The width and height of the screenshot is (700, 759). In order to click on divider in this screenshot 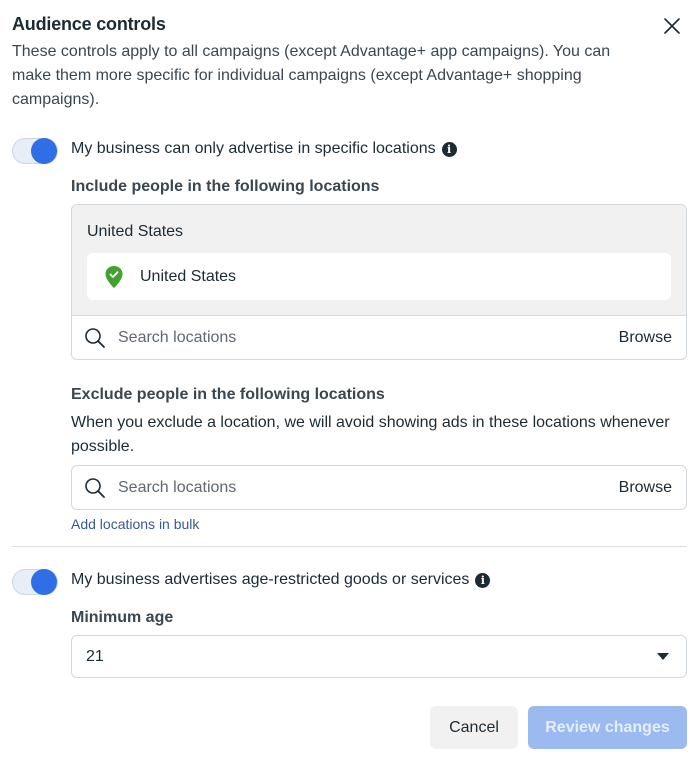, I will do `click(349, 546)`.